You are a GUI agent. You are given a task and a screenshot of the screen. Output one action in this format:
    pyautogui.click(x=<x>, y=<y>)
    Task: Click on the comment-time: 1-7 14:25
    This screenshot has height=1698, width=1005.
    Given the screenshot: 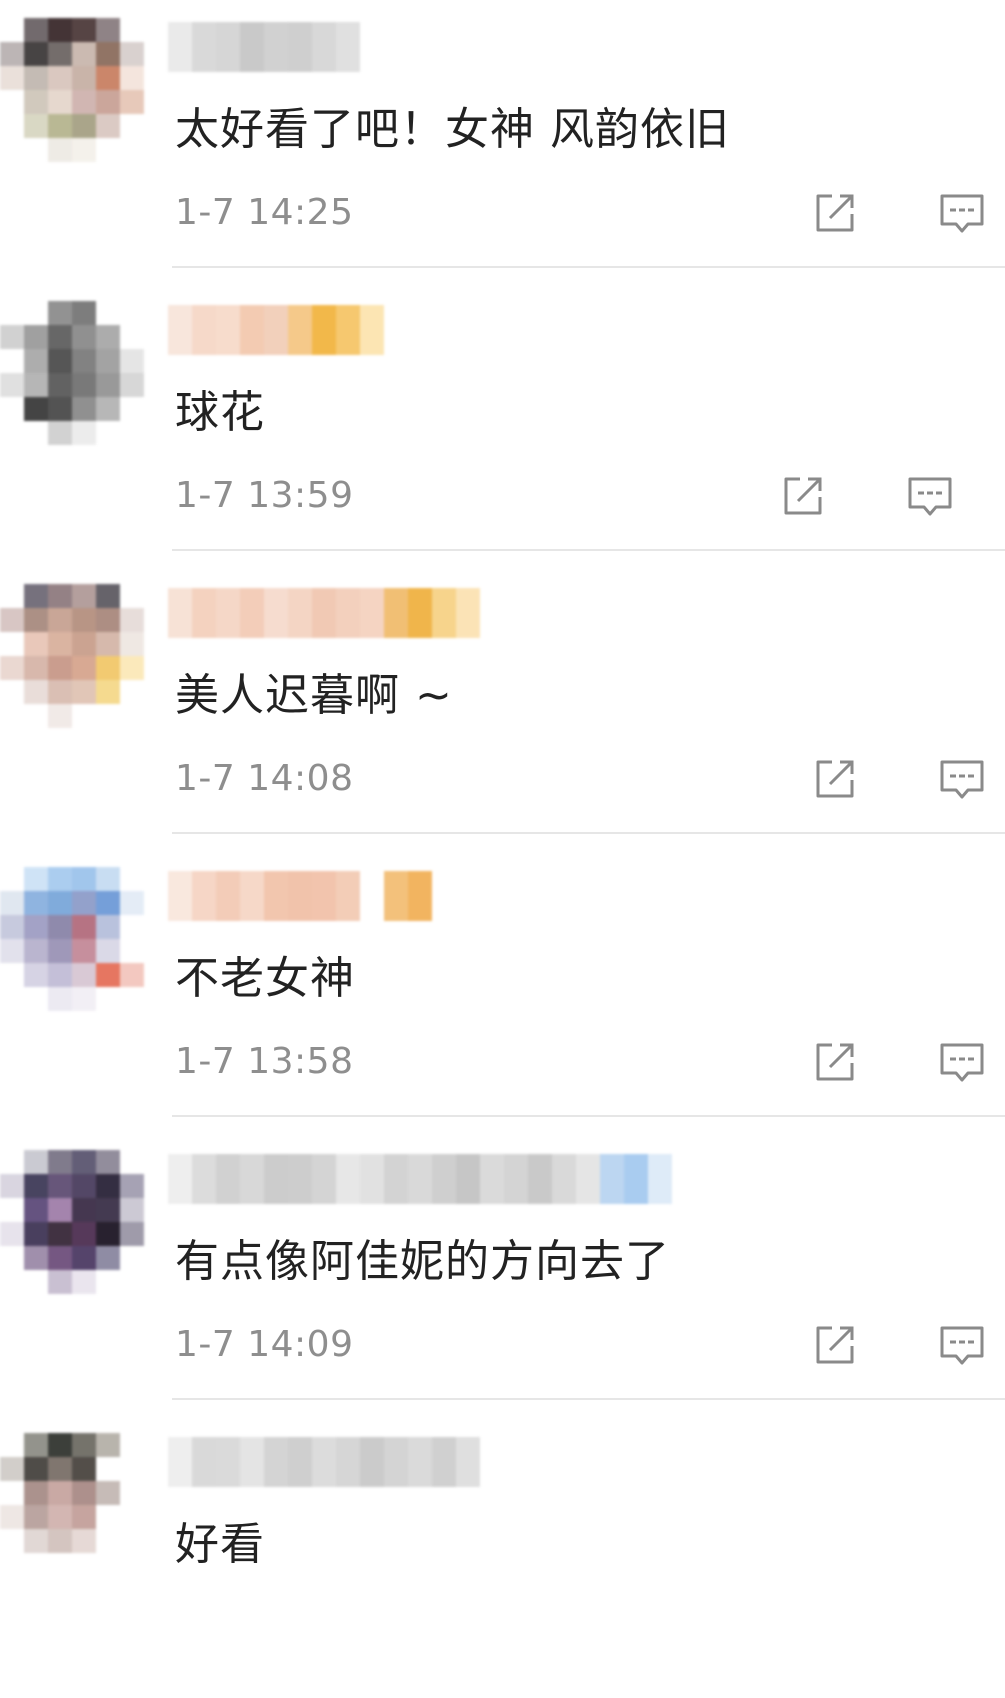 What is the action you would take?
    pyautogui.click(x=264, y=212)
    